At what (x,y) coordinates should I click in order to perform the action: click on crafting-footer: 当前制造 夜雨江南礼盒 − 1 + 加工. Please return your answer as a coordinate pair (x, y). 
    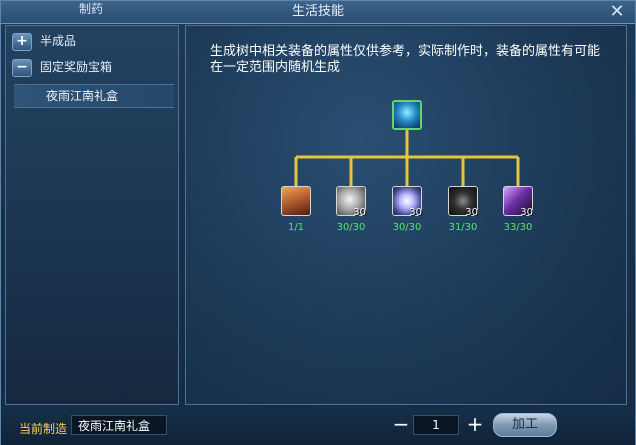
    Looking at the image, I should click on (318, 426).